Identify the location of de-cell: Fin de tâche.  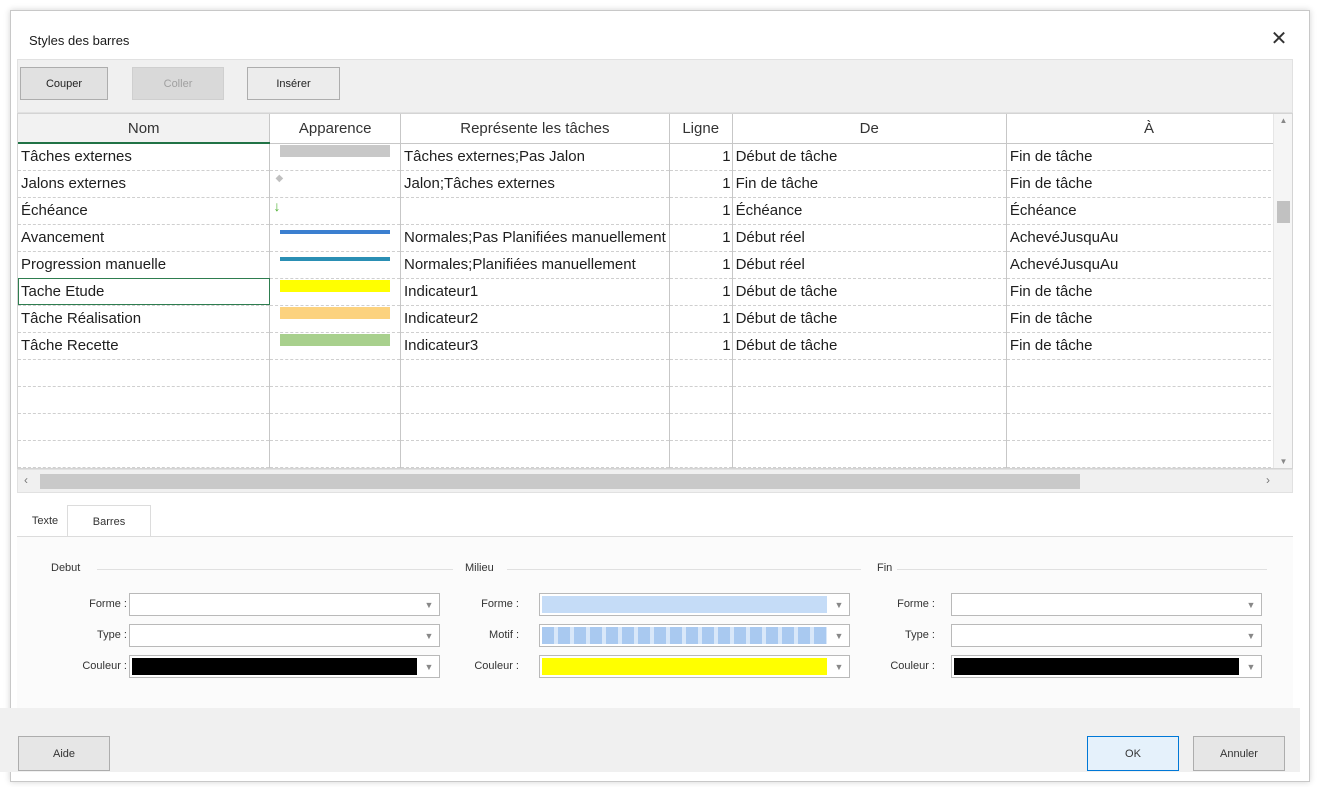
(869, 184).